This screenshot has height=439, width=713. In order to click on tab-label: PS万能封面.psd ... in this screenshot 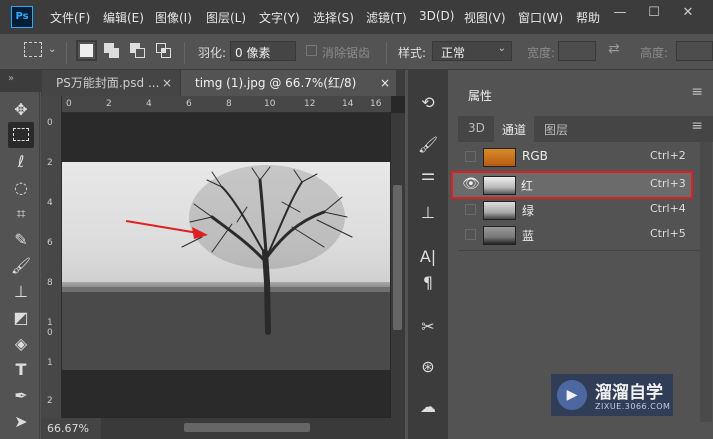, I will do `click(108, 83)`.